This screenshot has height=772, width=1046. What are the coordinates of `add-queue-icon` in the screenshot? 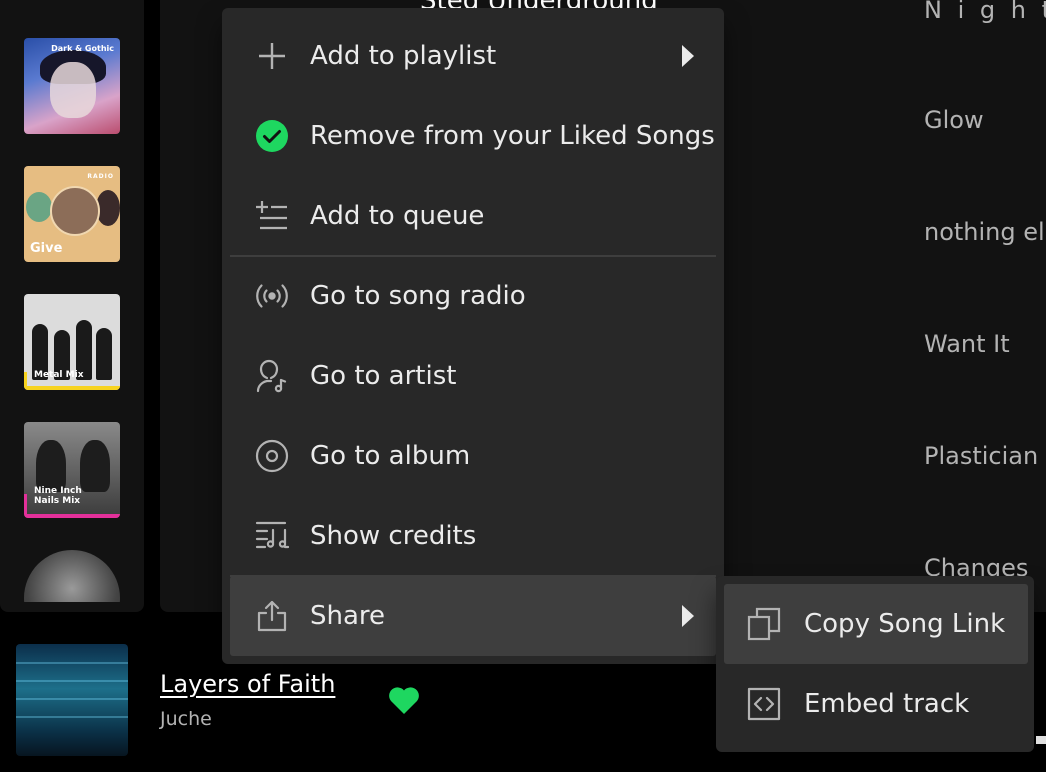 It's located at (272, 216).